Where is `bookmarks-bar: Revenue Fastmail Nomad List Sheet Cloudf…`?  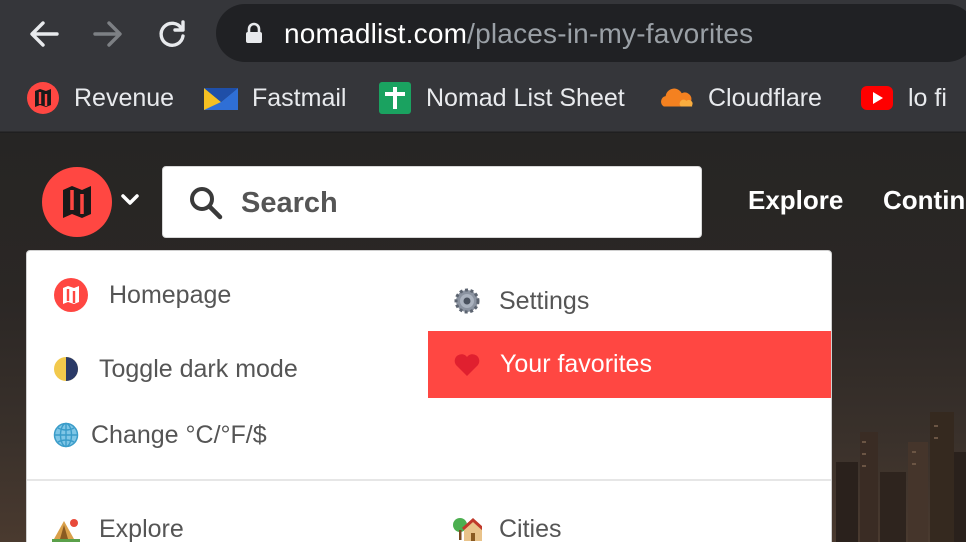
bookmarks-bar: Revenue Fastmail Nomad List Sheet Cloudf… is located at coordinates (483, 99).